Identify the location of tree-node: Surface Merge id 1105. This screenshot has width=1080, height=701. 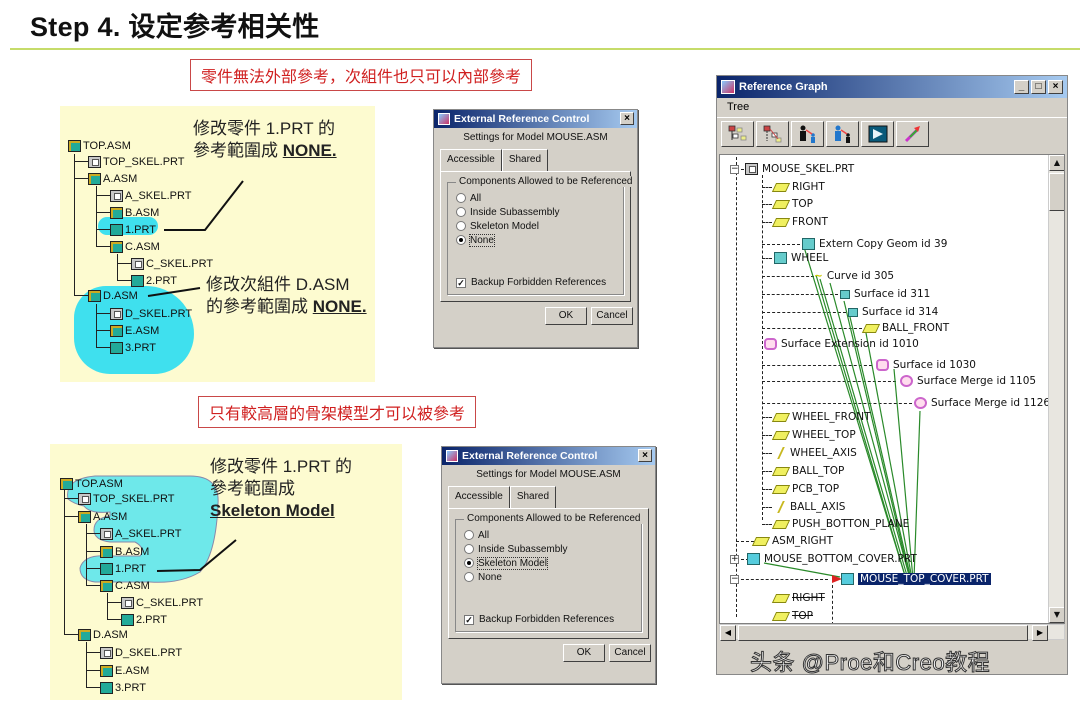
(968, 381).